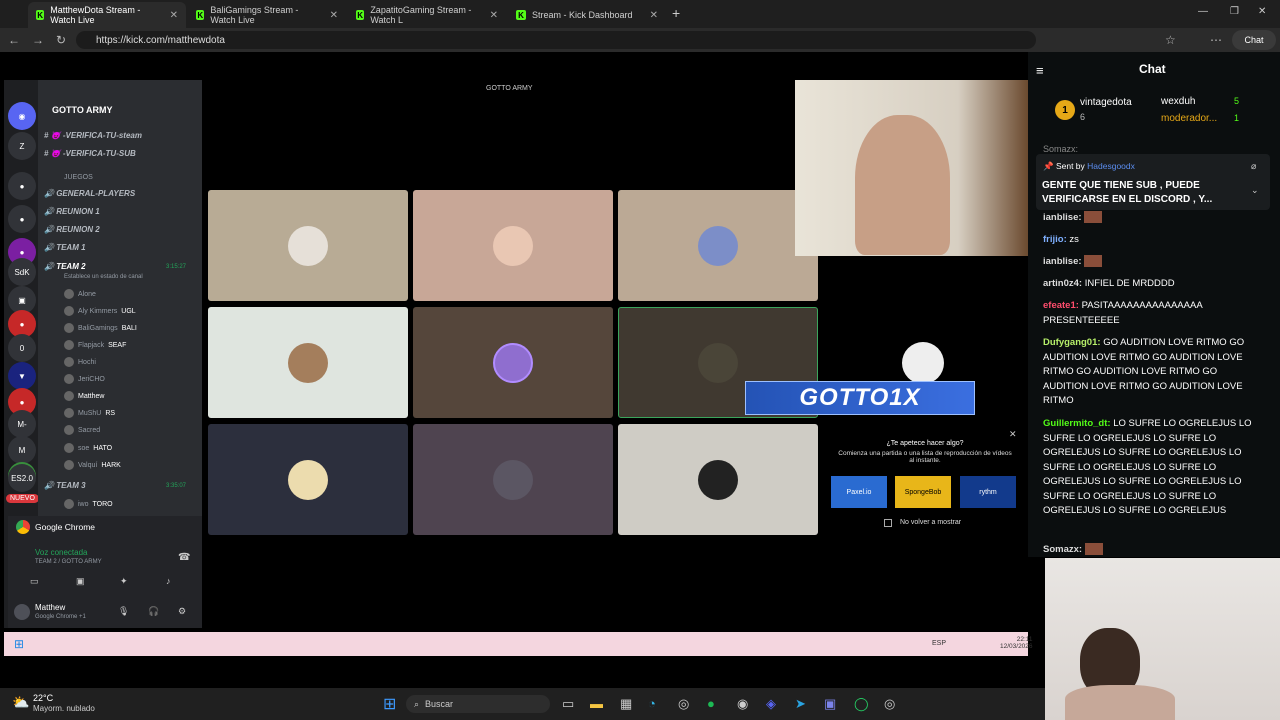  Describe the element at coordinates (1072, 342) in the screenshot. I see `chat-username: Dufygang01:` at that location.